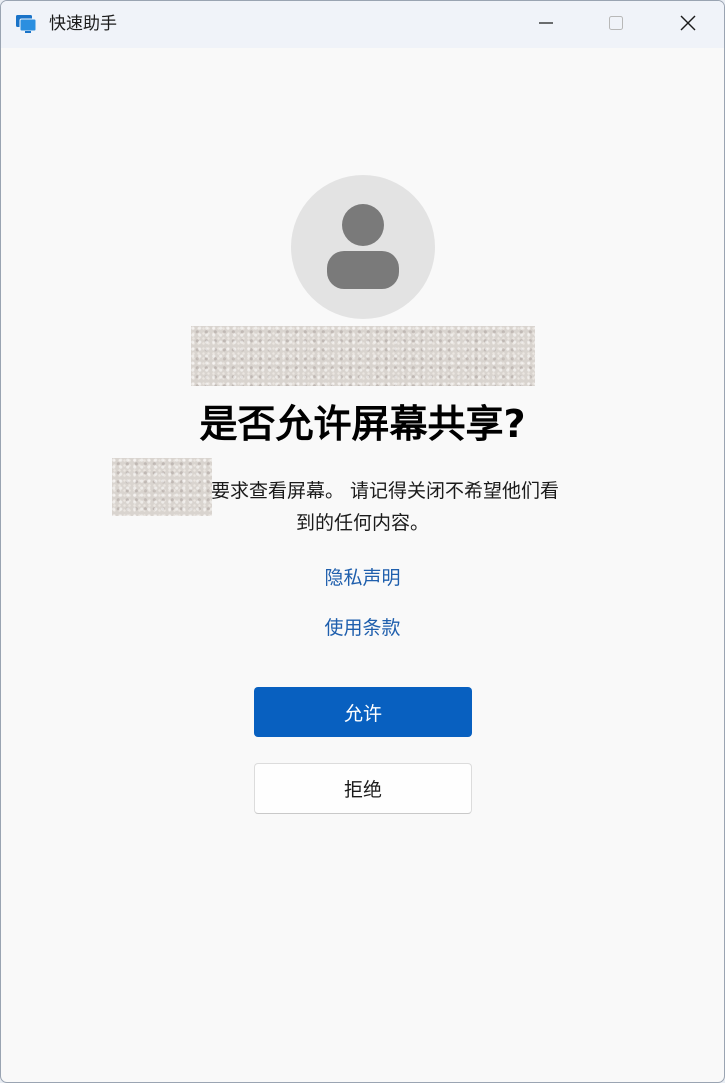 The height and width of the screenshot is (1083, 725). I want to click on close-button, so click(688, 24).